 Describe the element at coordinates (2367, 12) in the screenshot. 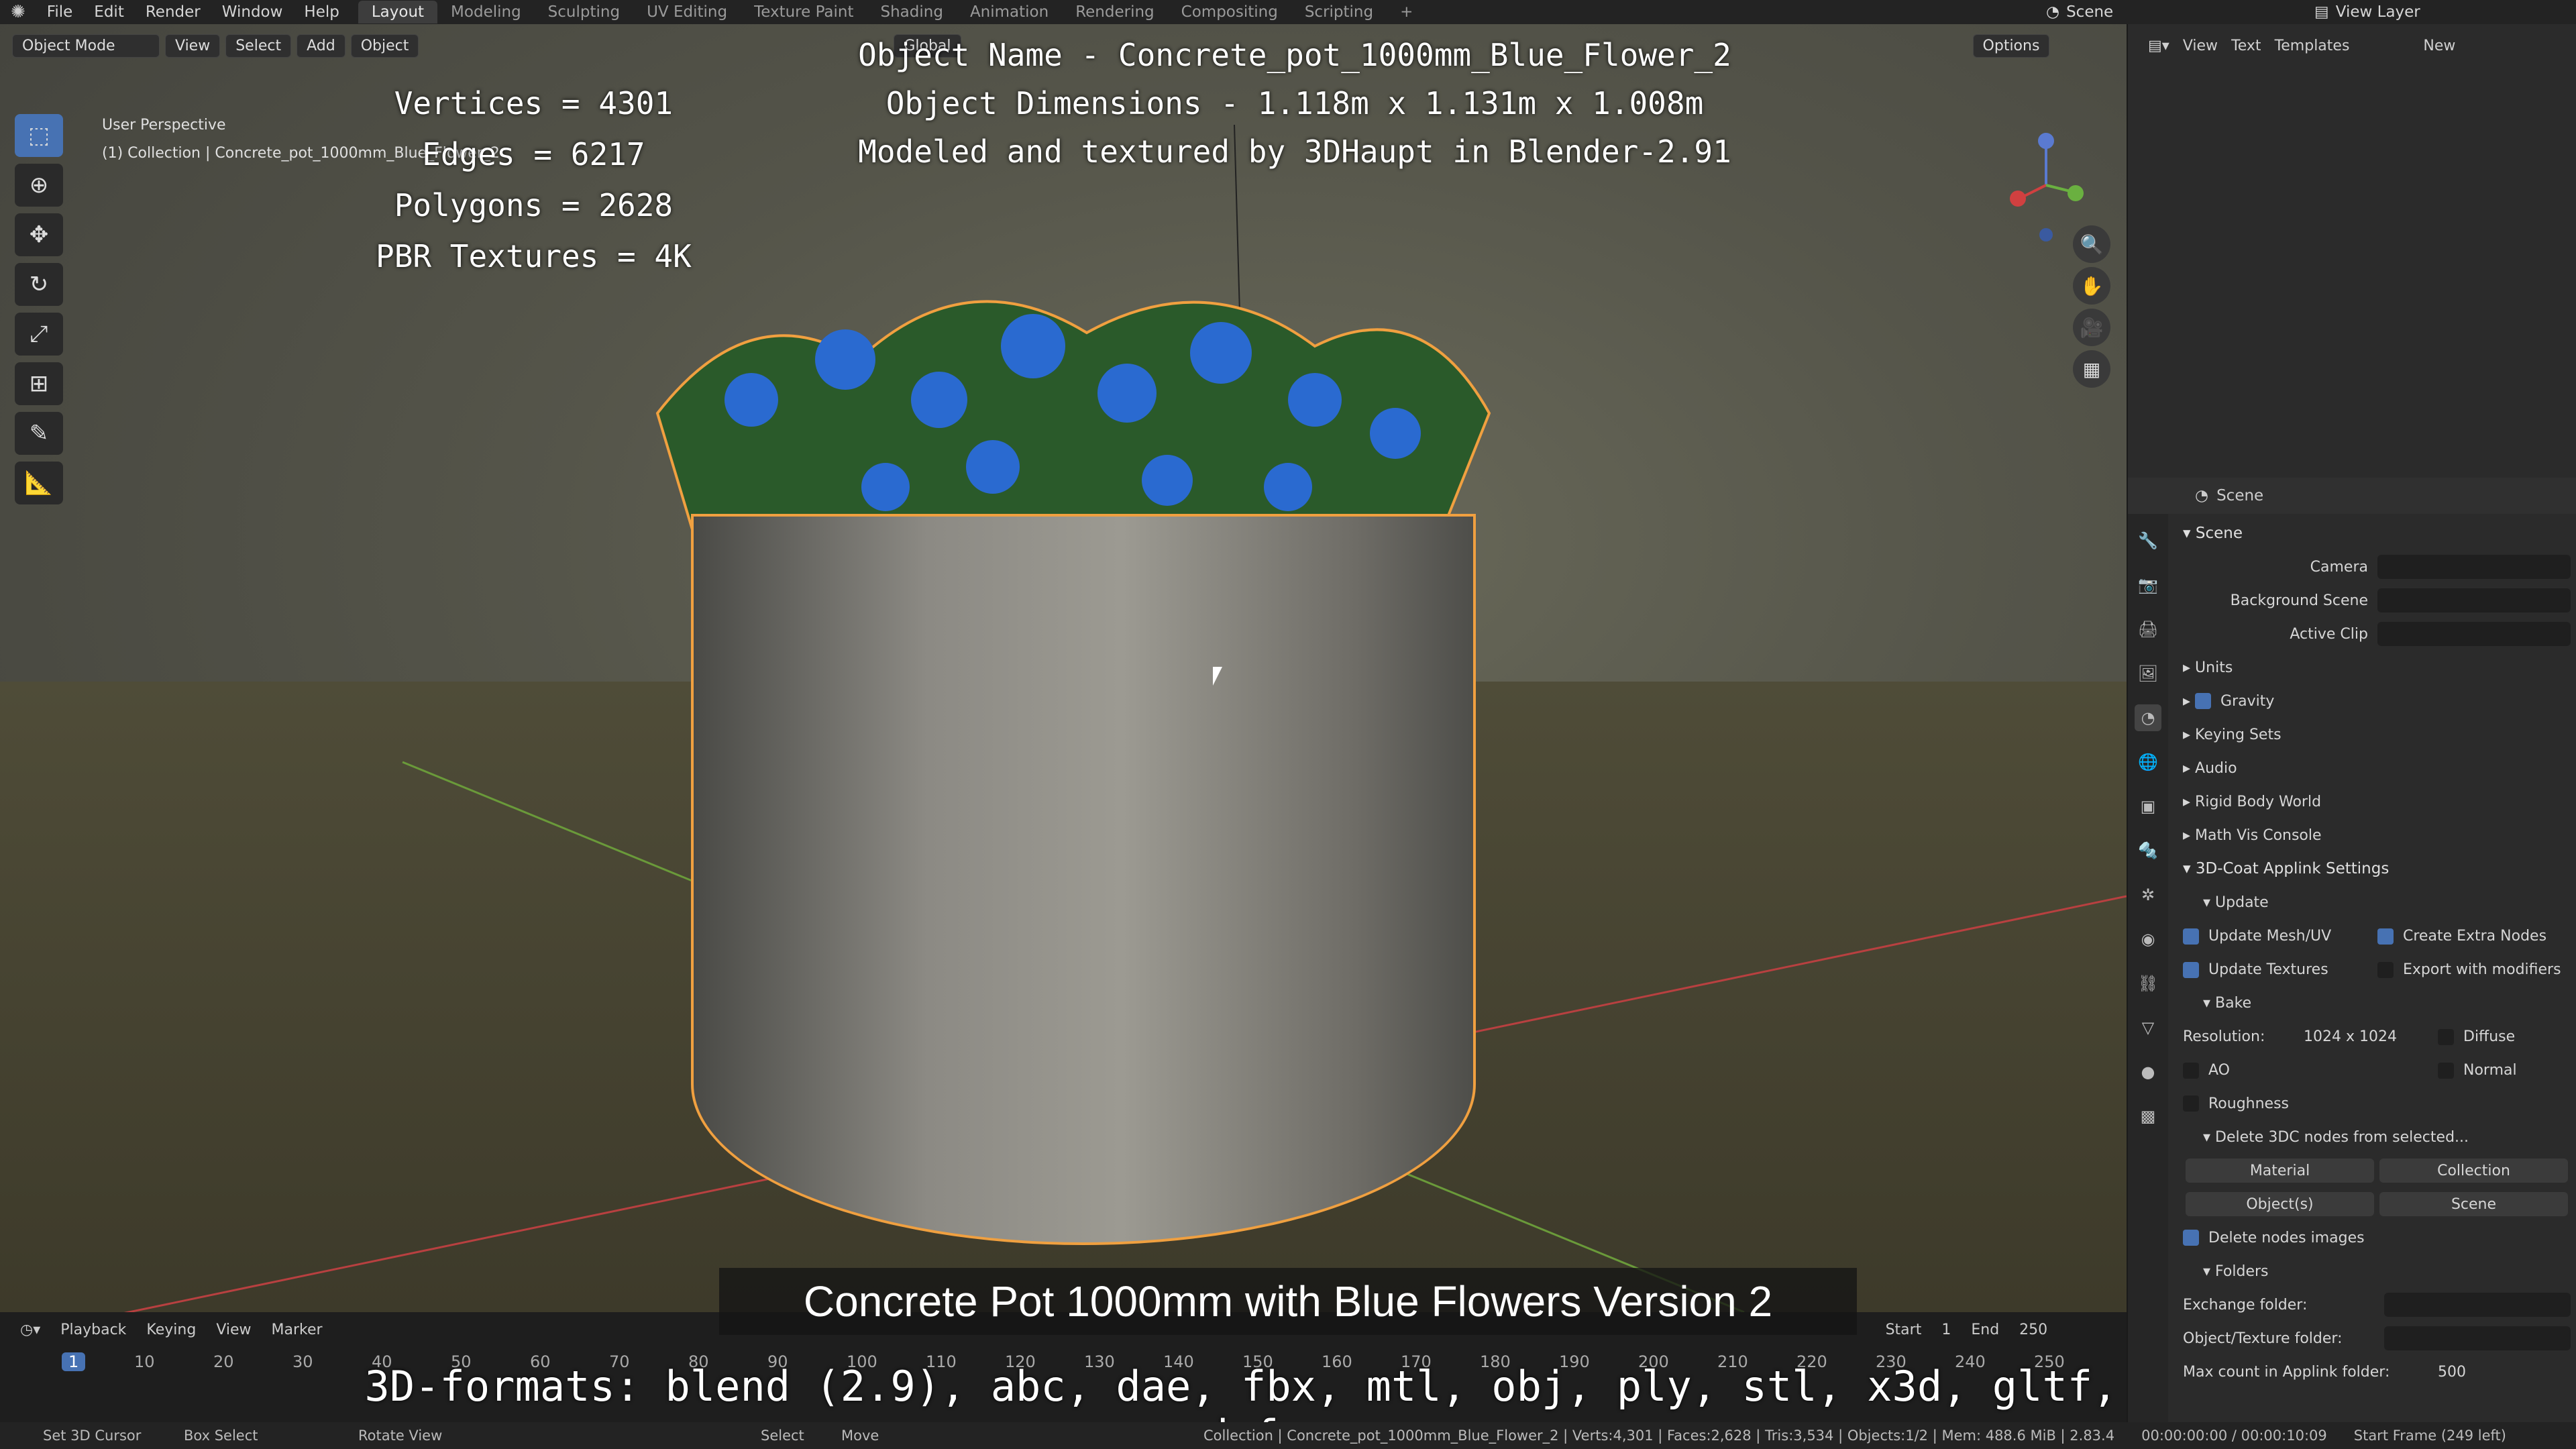

I see `view-layer-selector: ▤ View Layer` at that location.